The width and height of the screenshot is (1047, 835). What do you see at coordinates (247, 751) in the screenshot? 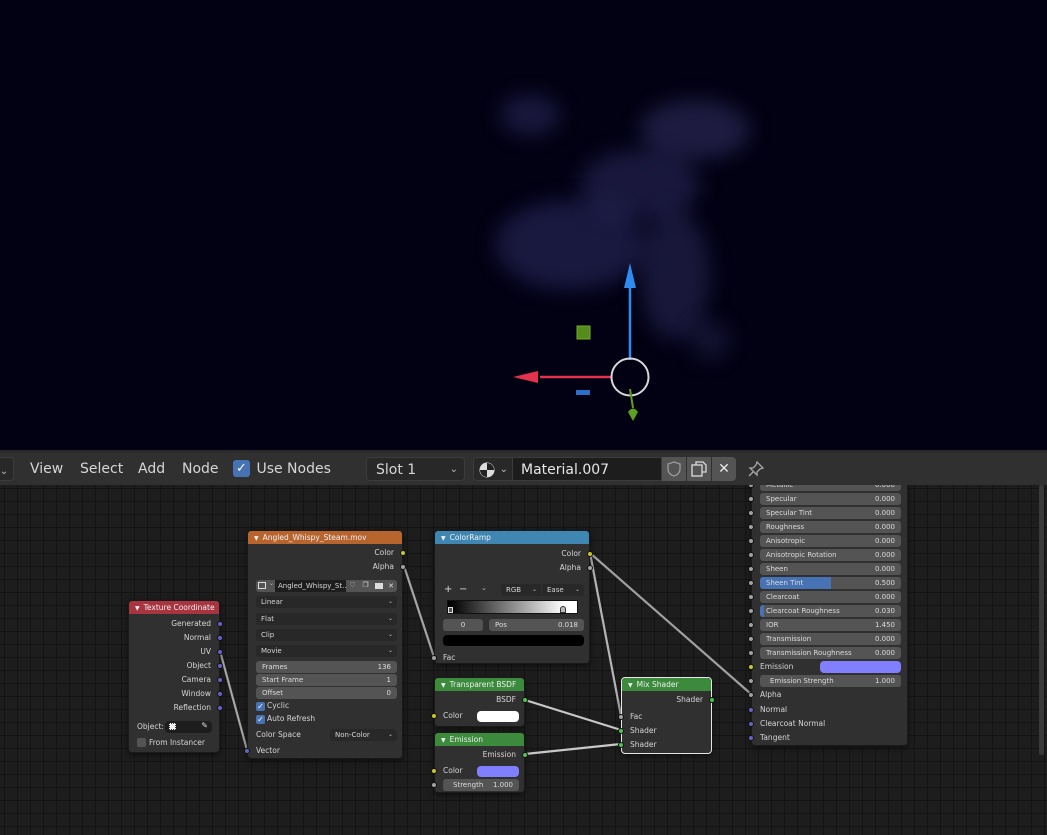
I see `socket-vector-in` at bounding box center [247, 751].